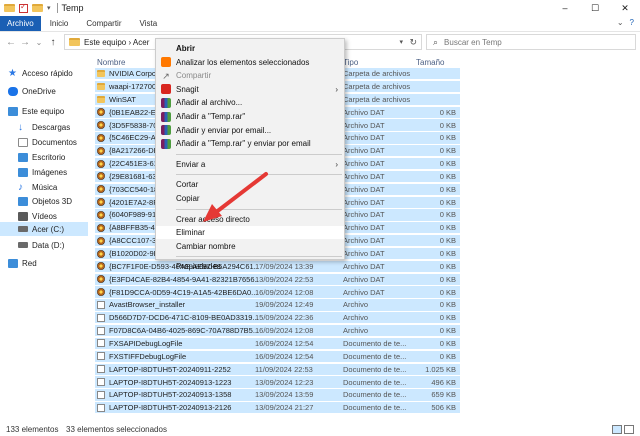 Image resolution: width=640 pixels, height=436 pixels. I want to click on sidebar-item-onedrive: OneDrive, so click(32, 91).